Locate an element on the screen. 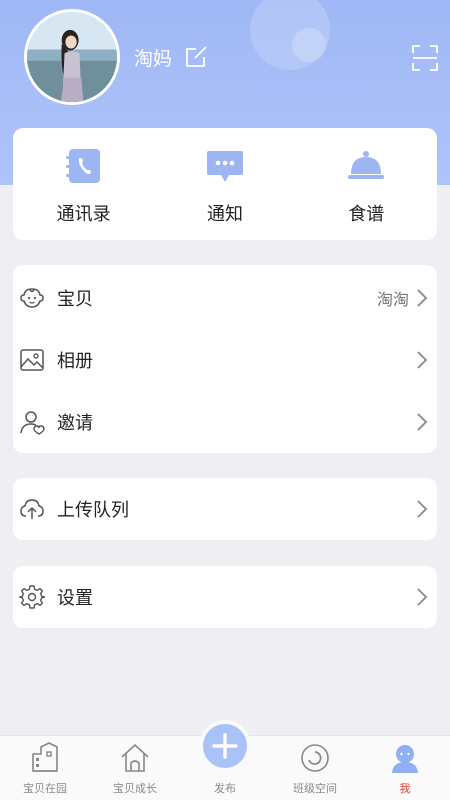  username: 淘妈 is located at coordinates (153, 59).